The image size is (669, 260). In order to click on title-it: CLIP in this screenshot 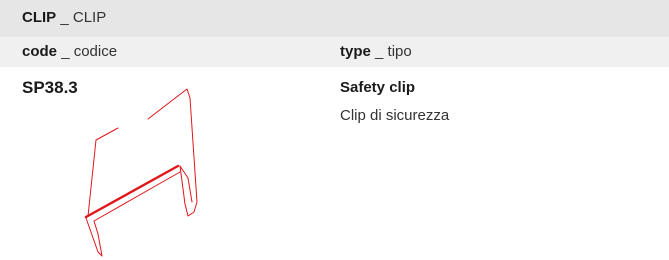, I will do `click(89, 17)`.